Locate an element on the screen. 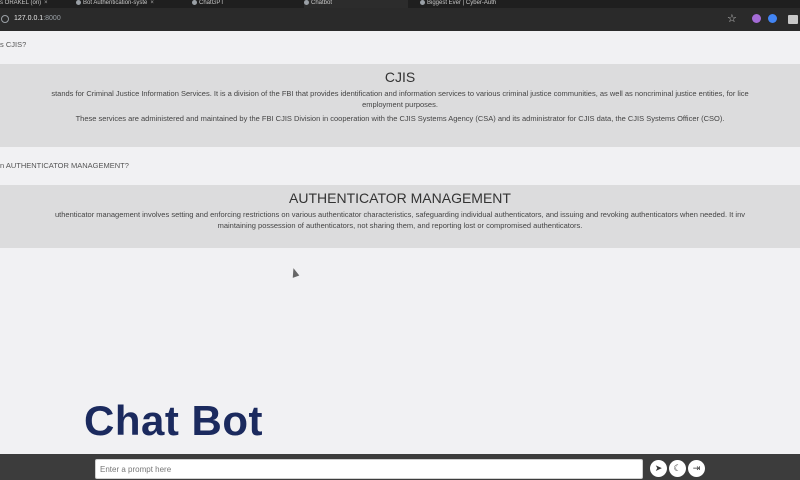 The width and height of the screenshot is (800, 480). send-icon: ➤ is located at coordinates (658, 468).